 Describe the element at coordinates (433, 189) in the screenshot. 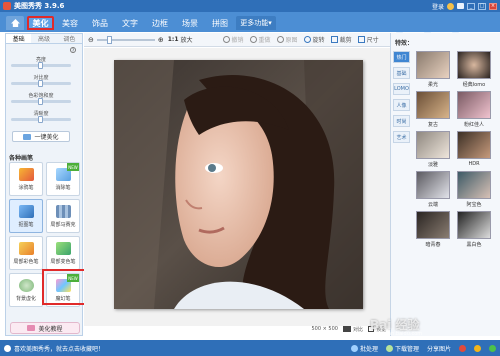

I see `effect-cloud: 云端` at that location.